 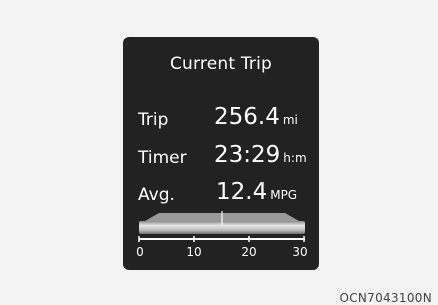 What do you see at coordinates (162, 158) in the screenshot?
I see `timer-label: Timer` at bounding box center [162, 158].